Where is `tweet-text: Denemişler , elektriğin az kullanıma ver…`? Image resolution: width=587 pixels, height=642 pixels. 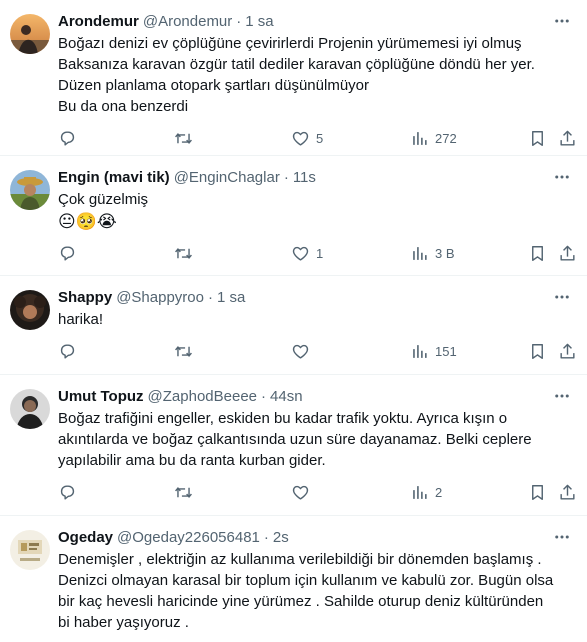
tweet-text: Denemişler , elektriğin az kullanıma ver… is located at coordinates (306, 591).